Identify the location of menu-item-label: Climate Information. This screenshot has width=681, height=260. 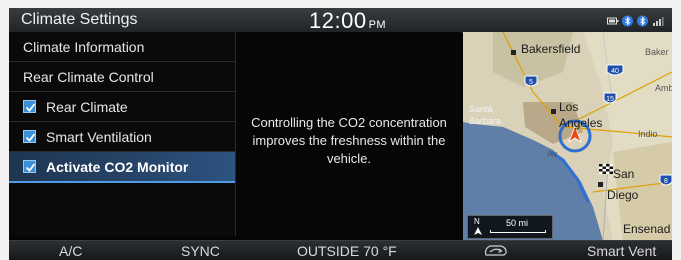
(84, 47).